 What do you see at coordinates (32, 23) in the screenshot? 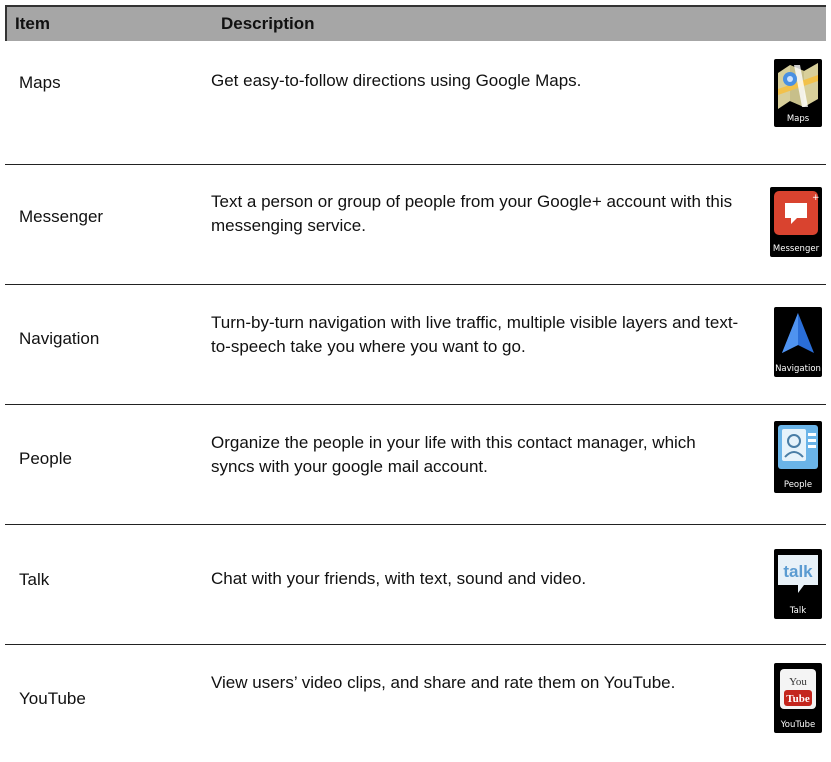
I see `header-item: Item` at bounding box center [32, 23].